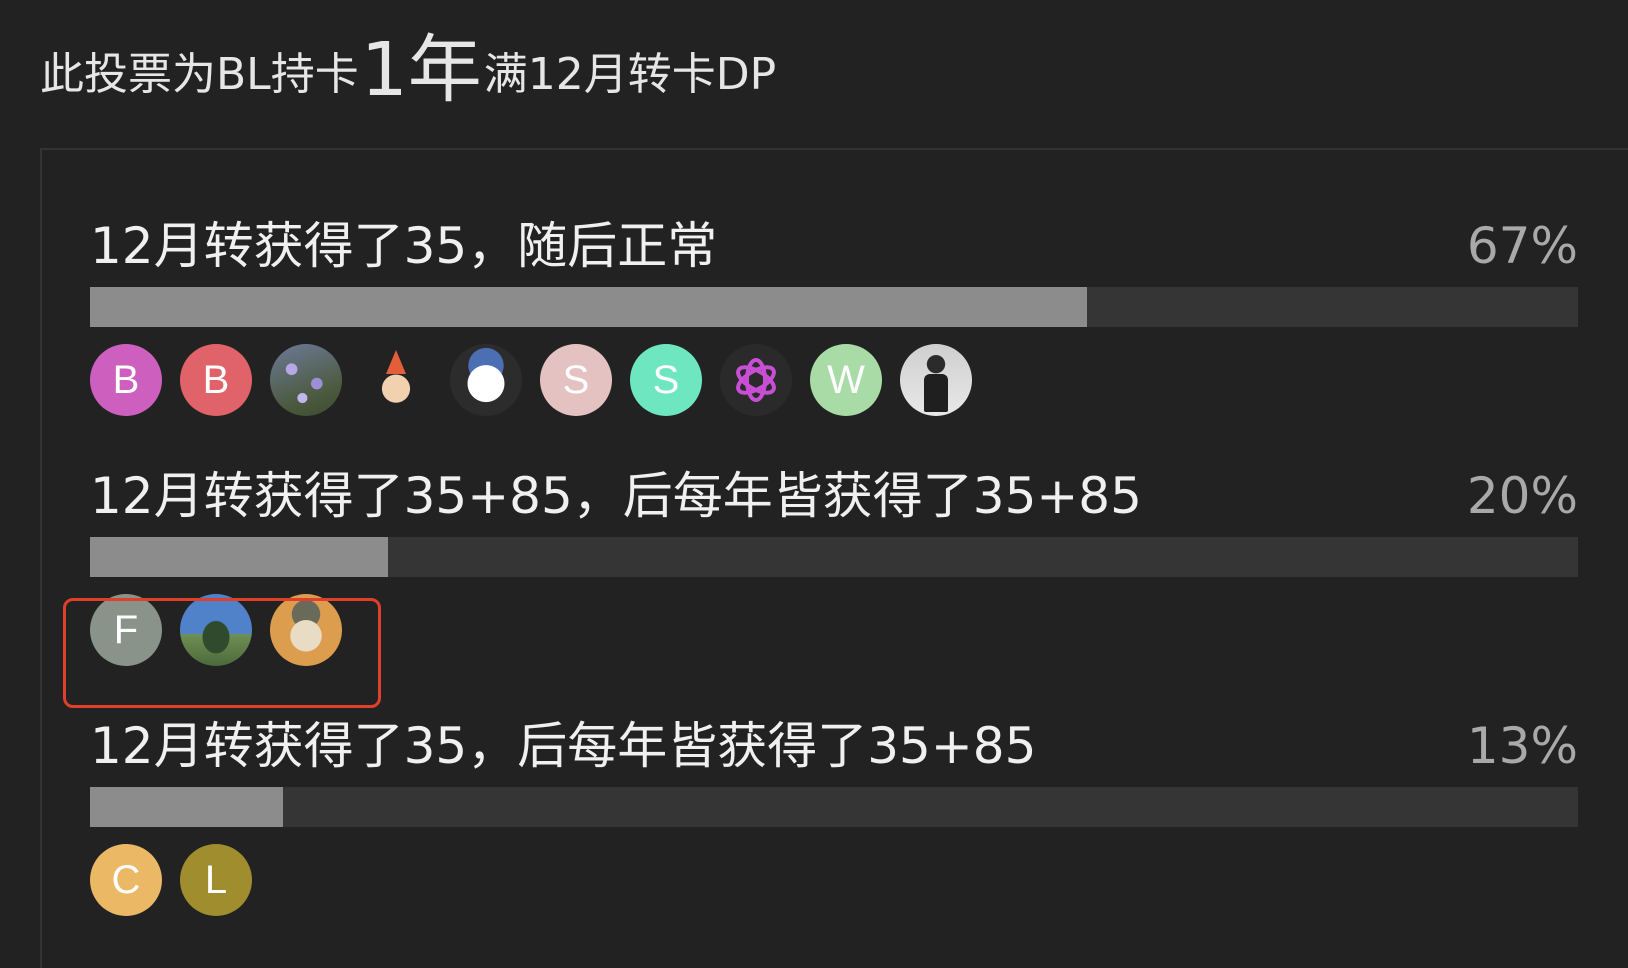 The height and width of the screenshot is (968, 1628). I want to click on poll-title-duration: 1年, so click(421, 70).